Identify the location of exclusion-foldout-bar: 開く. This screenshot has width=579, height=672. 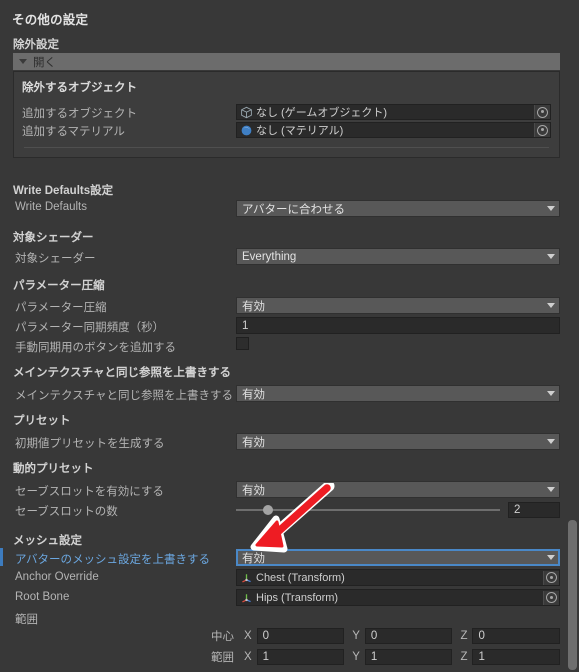
(286, 61).